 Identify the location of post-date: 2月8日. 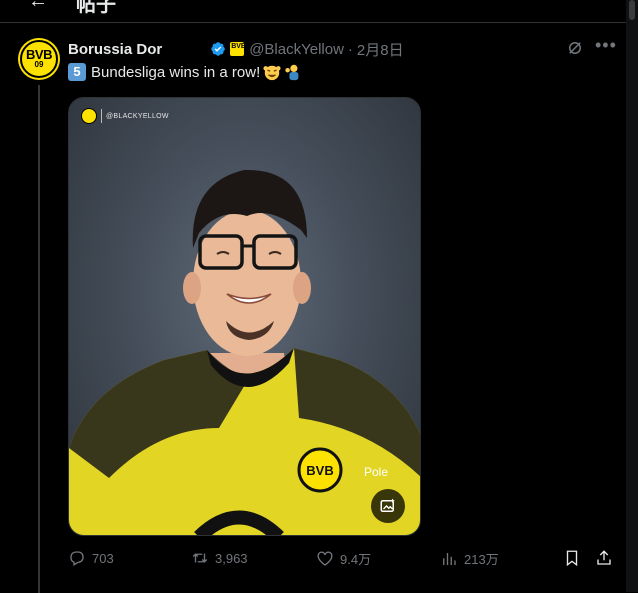
(380, 49).